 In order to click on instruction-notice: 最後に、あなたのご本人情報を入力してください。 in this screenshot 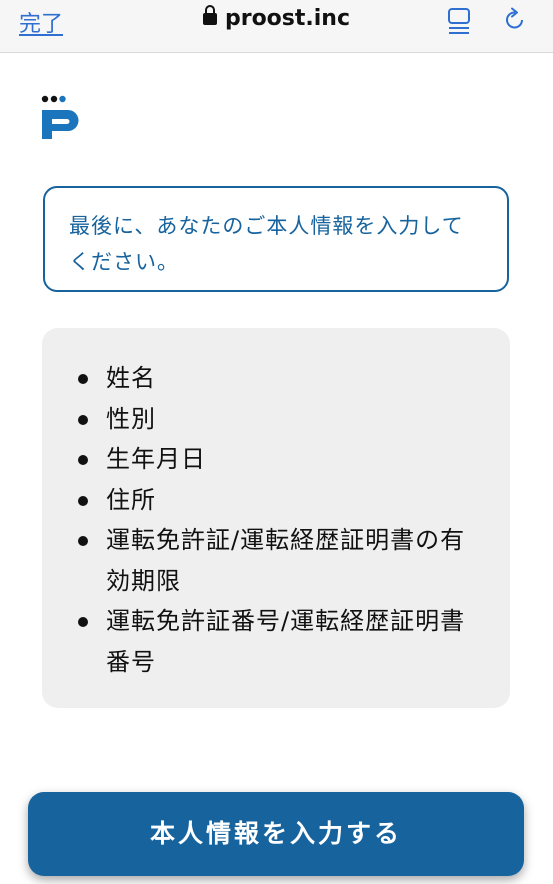, I will do `click(276, 239)`.